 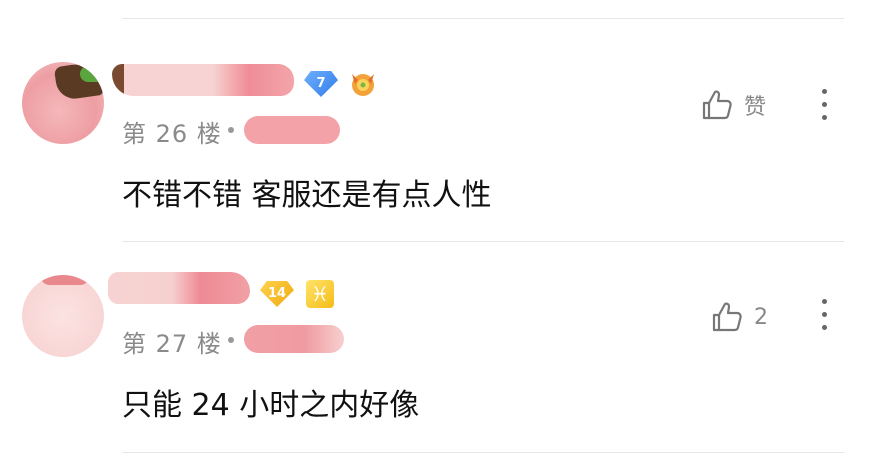 I want to click on like-button: 2, so click(x=739, y=317).